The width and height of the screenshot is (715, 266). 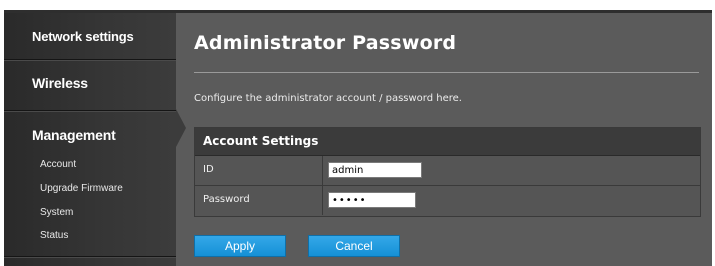 I want to click on sidebar-item-management: Management, so click(x=90, y=135).